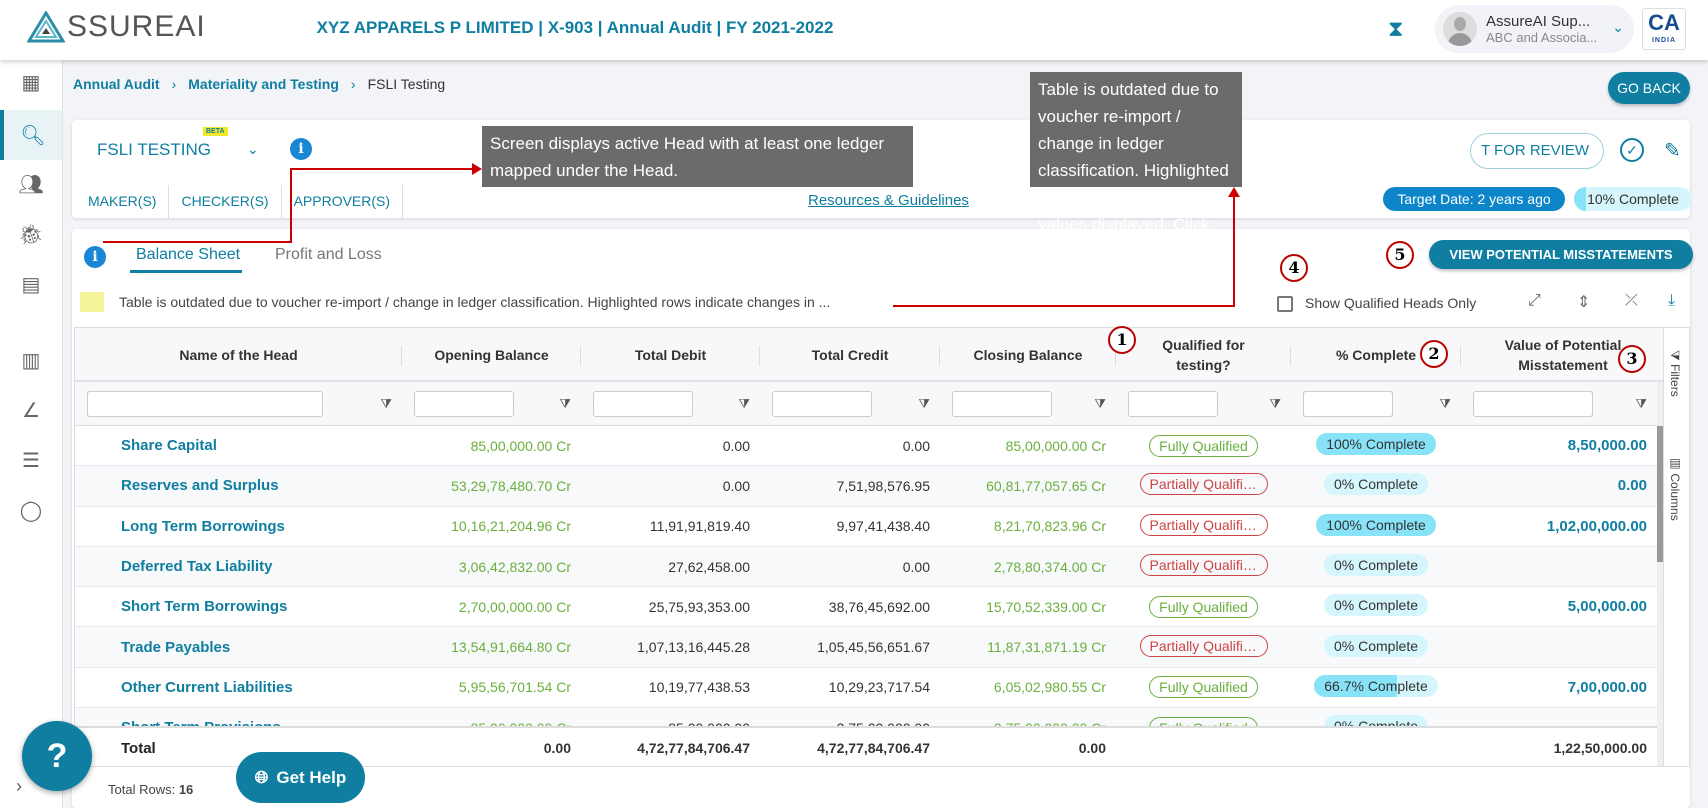  What do you see at coordinates (1660, 494) in the screenshot?
I see `scrollbar-thumb` at bounding box center [1660, 494].